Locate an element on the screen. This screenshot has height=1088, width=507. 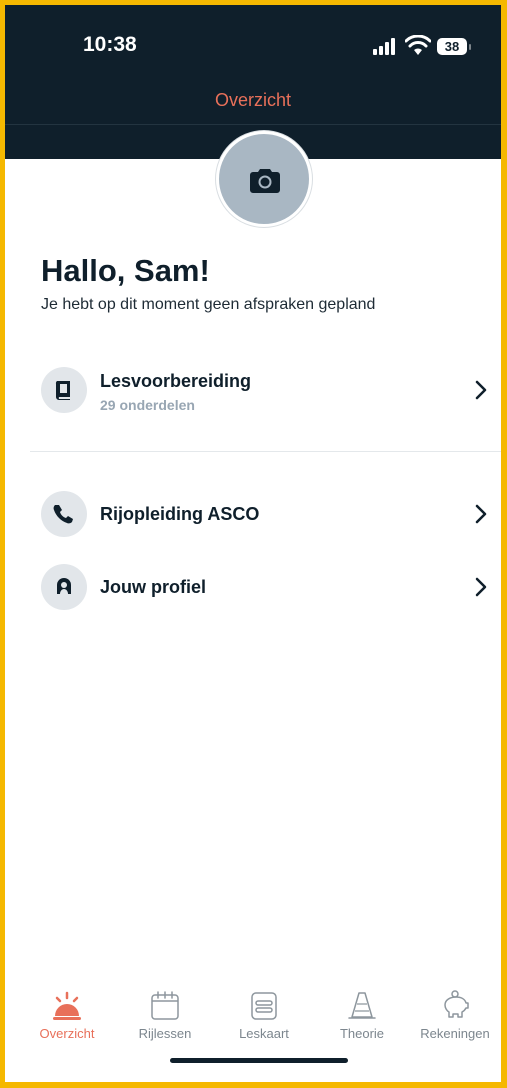
calendar-icon is located at coordinates (165, 1005).